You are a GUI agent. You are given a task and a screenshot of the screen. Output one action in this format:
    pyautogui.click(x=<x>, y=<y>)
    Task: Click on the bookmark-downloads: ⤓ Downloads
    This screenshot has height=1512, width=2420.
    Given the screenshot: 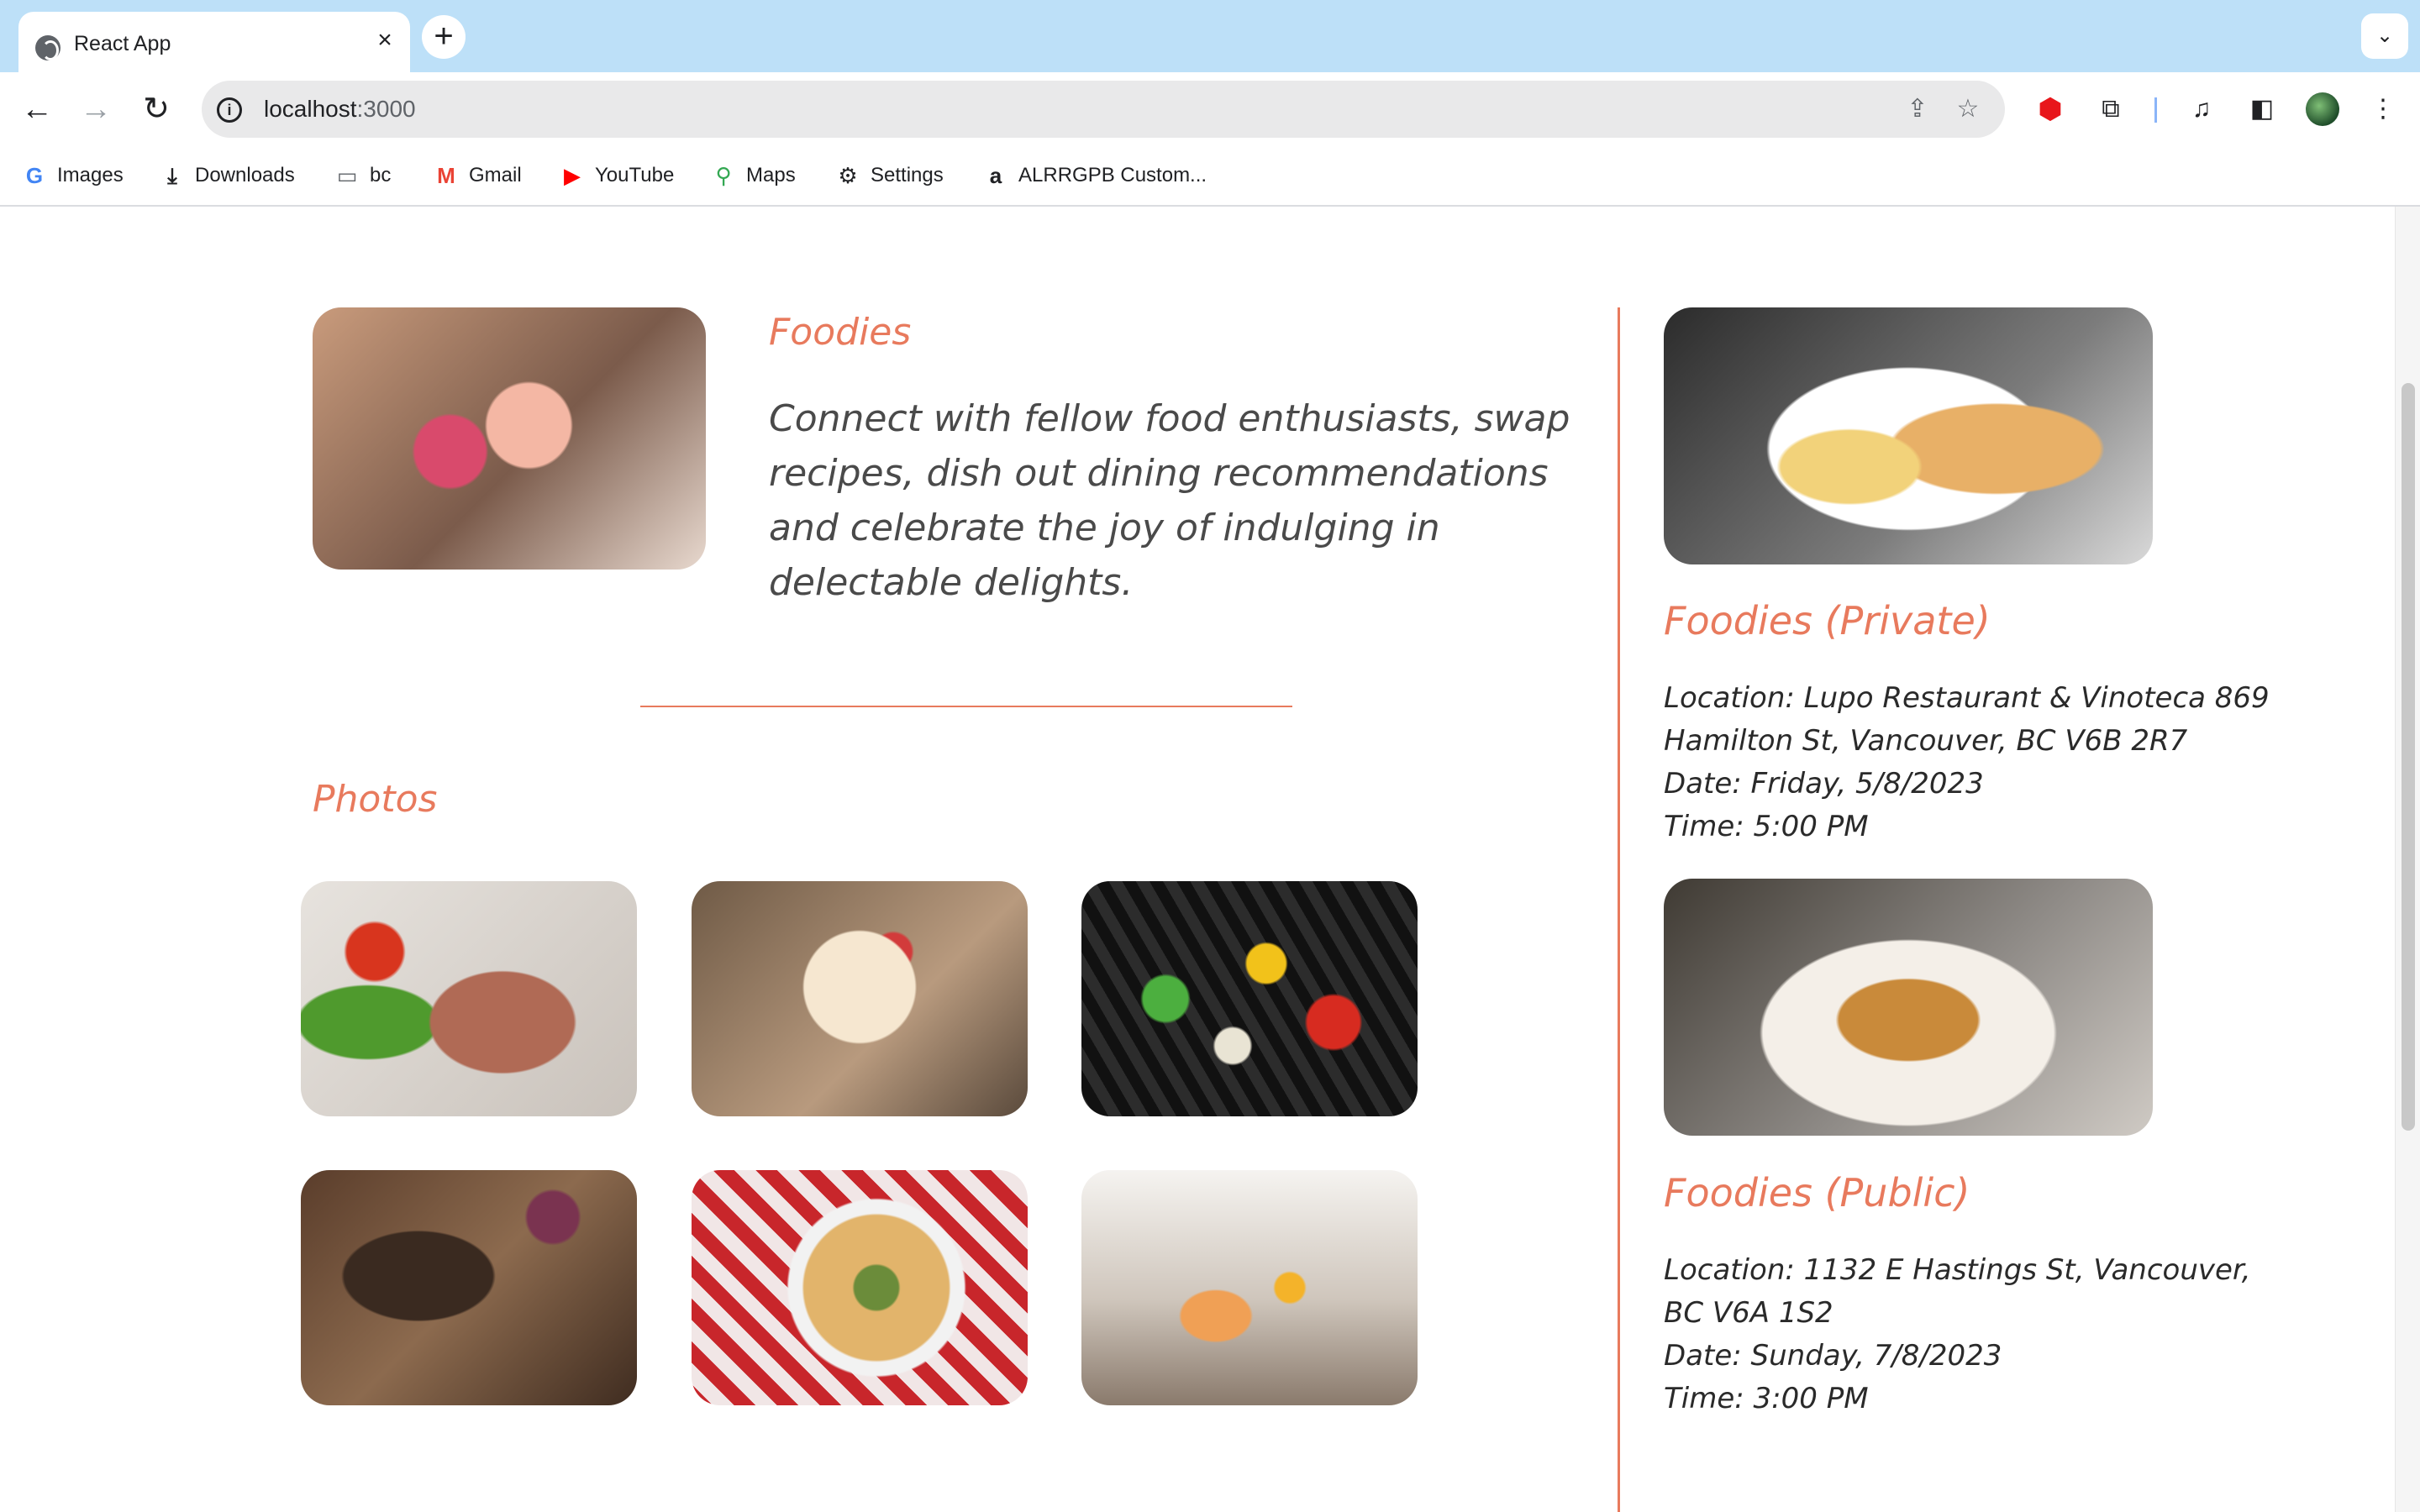 What is the action you would take?
    pyautogui.click(x=227, y=175)
    